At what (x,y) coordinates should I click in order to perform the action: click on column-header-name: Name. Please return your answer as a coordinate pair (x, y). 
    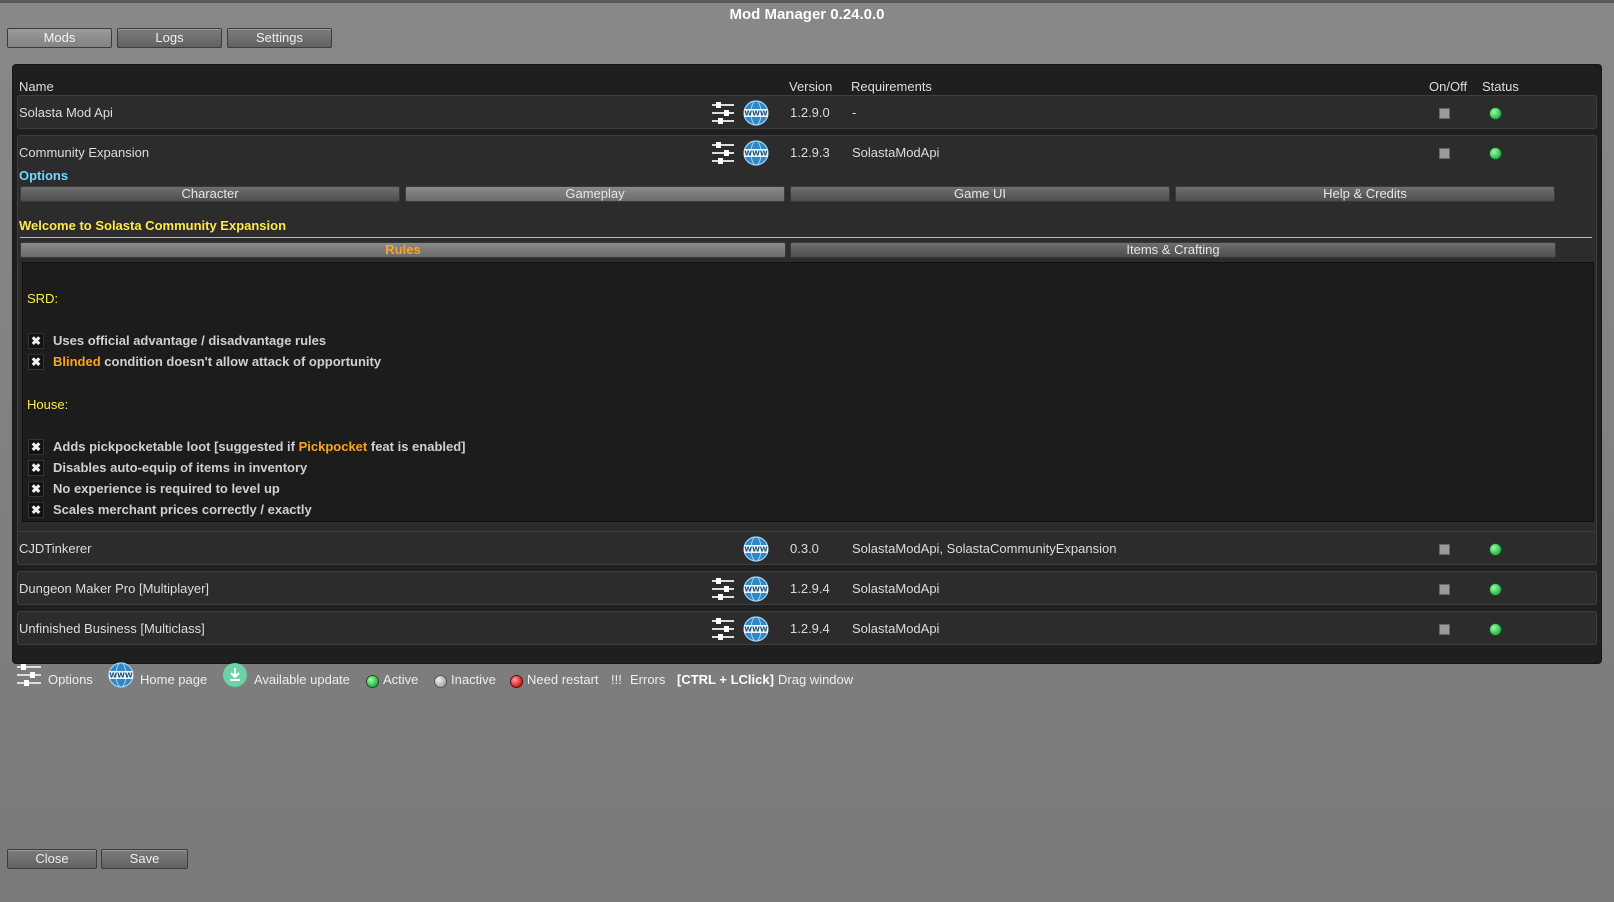
    Looking at the image, I should click on (36, 86).